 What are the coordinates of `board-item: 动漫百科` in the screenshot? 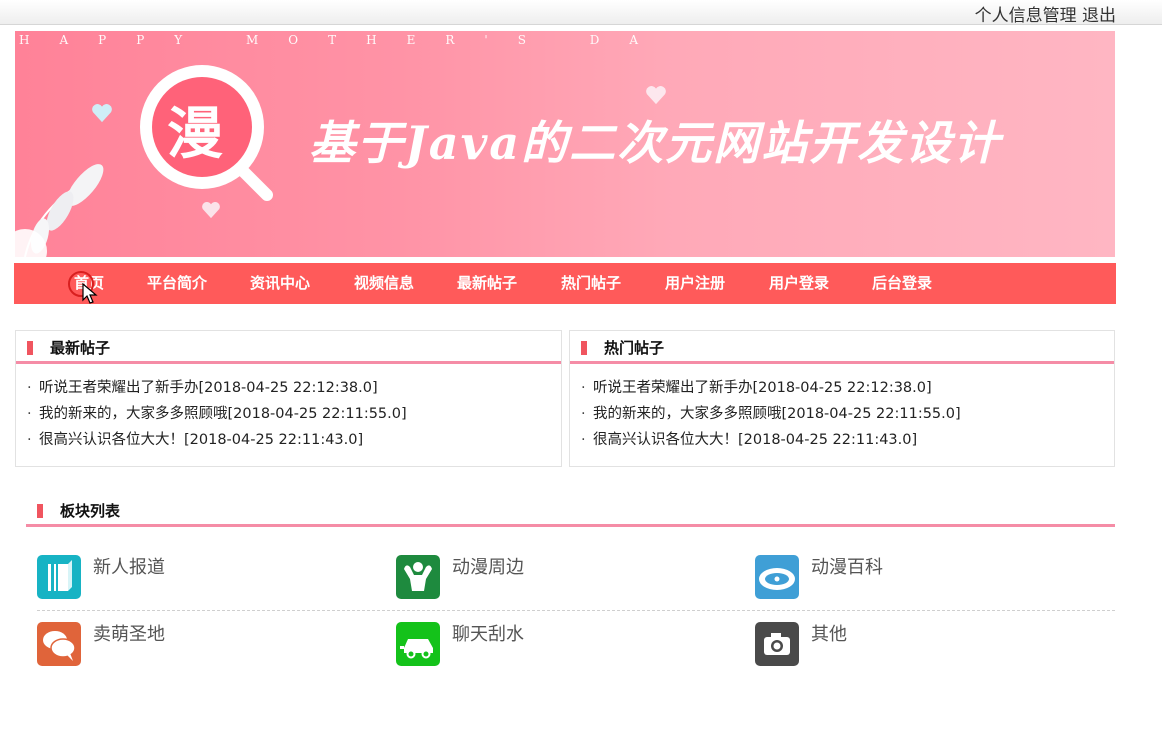 It's located at (905, 578).